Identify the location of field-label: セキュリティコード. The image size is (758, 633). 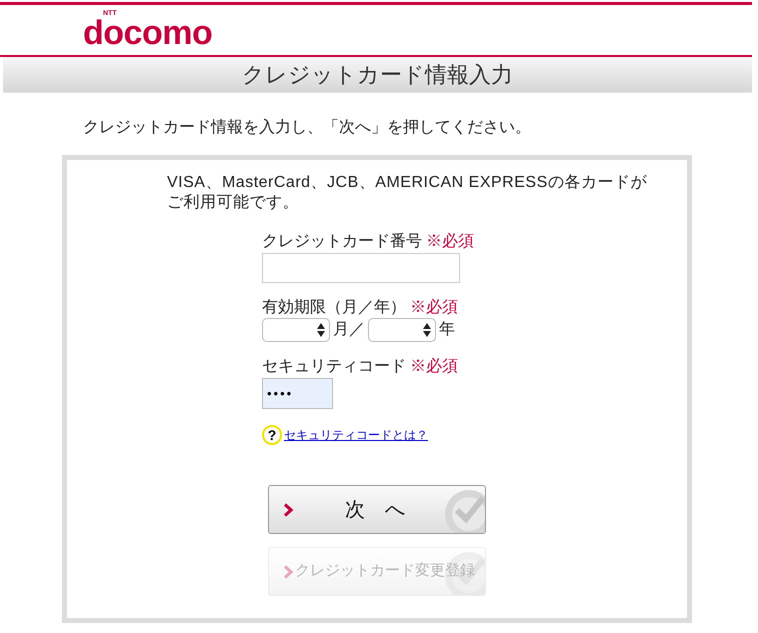
(334, 367).